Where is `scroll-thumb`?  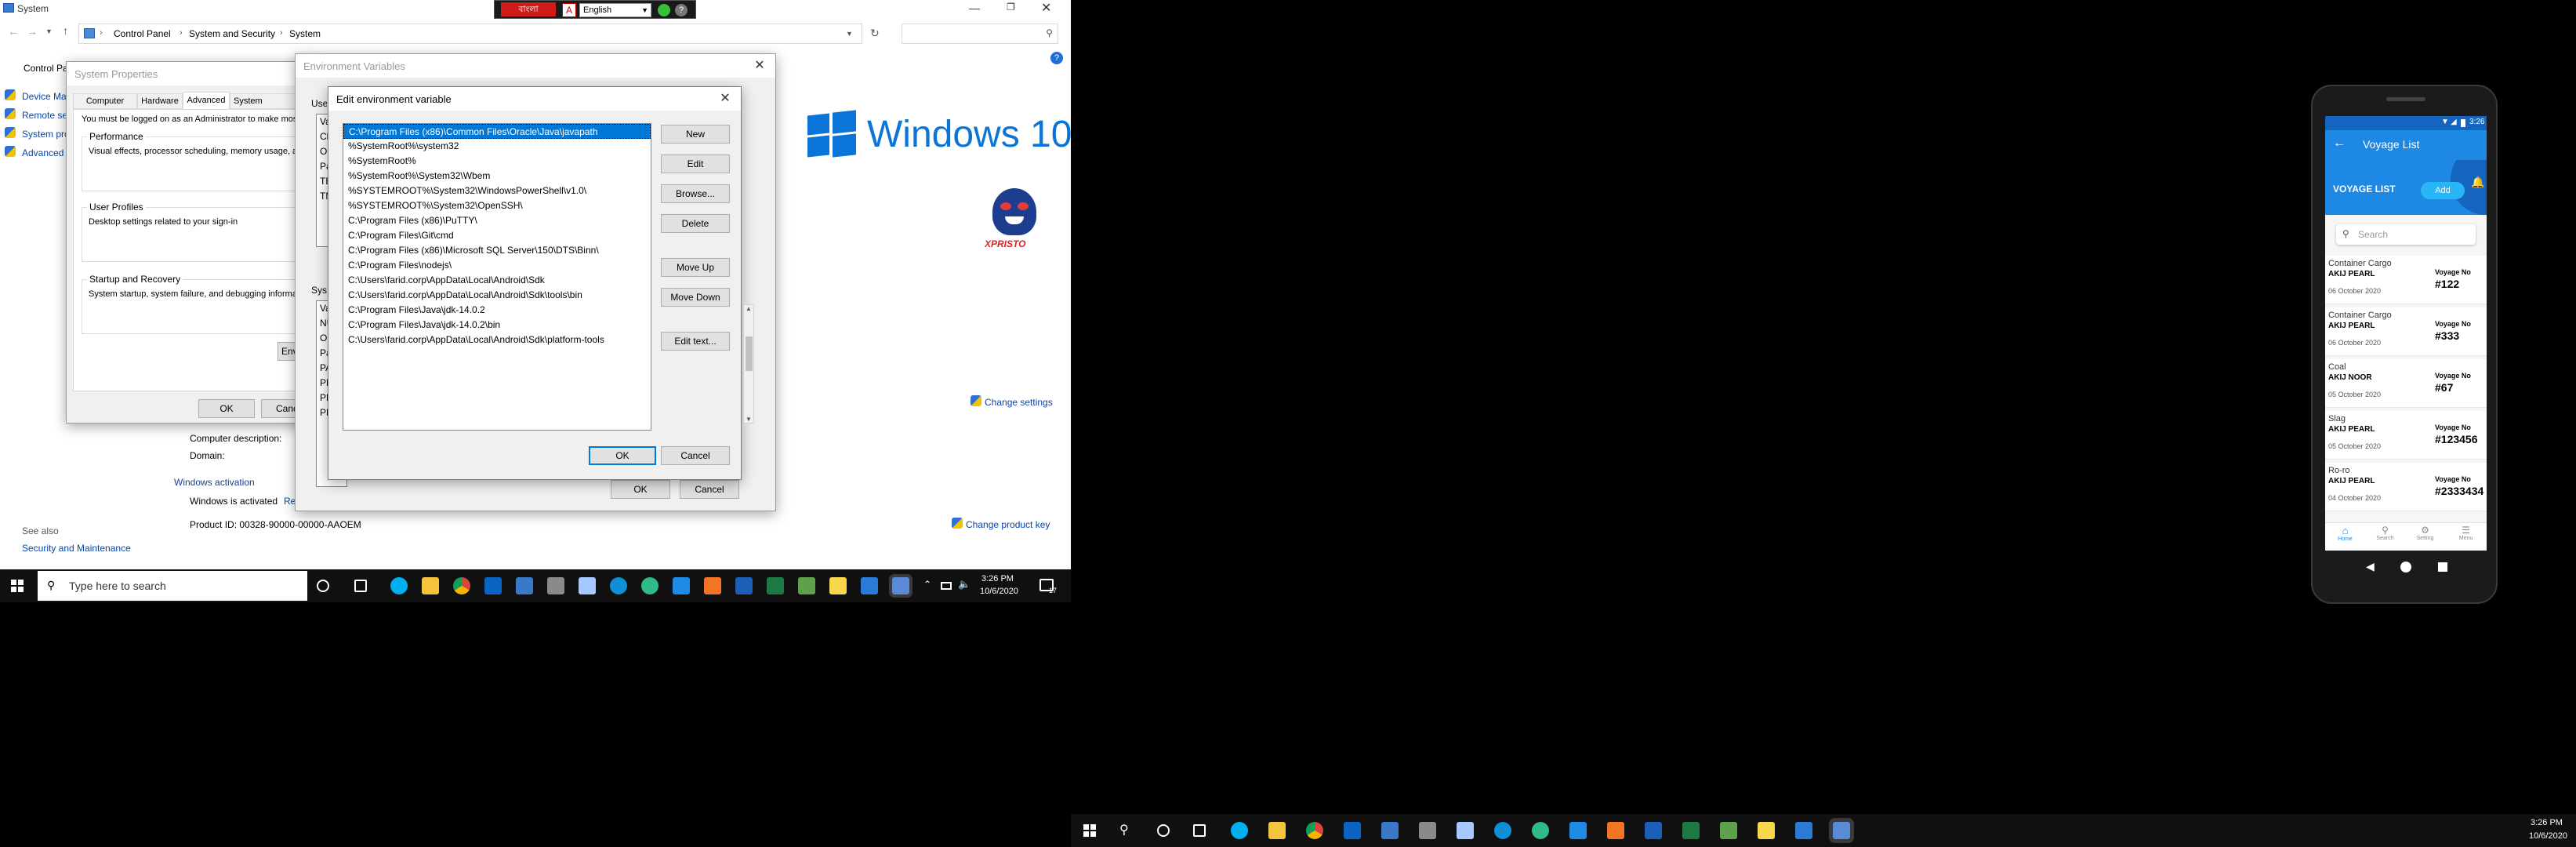 scroll-thumb is located at coordinates (750, 353).